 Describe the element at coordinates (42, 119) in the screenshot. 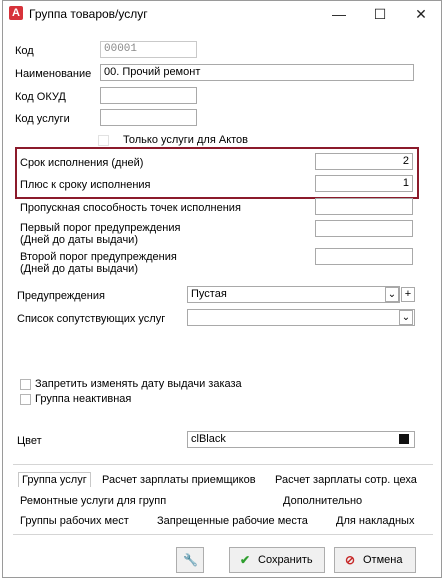

I see `service-code-label: Код услуги` at that location.